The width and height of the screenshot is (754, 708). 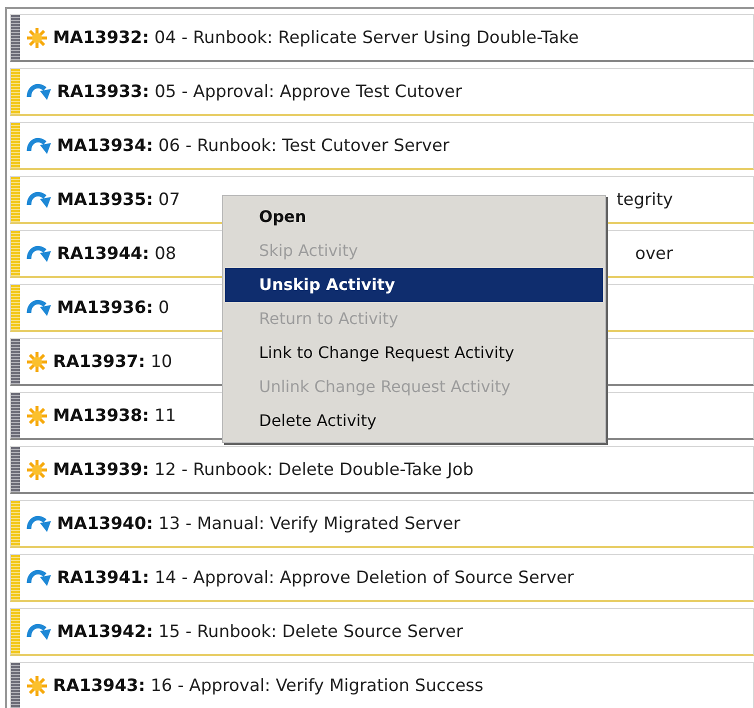 I want to click on activity-label: MA13935: 07, so click(x=118, y=200).